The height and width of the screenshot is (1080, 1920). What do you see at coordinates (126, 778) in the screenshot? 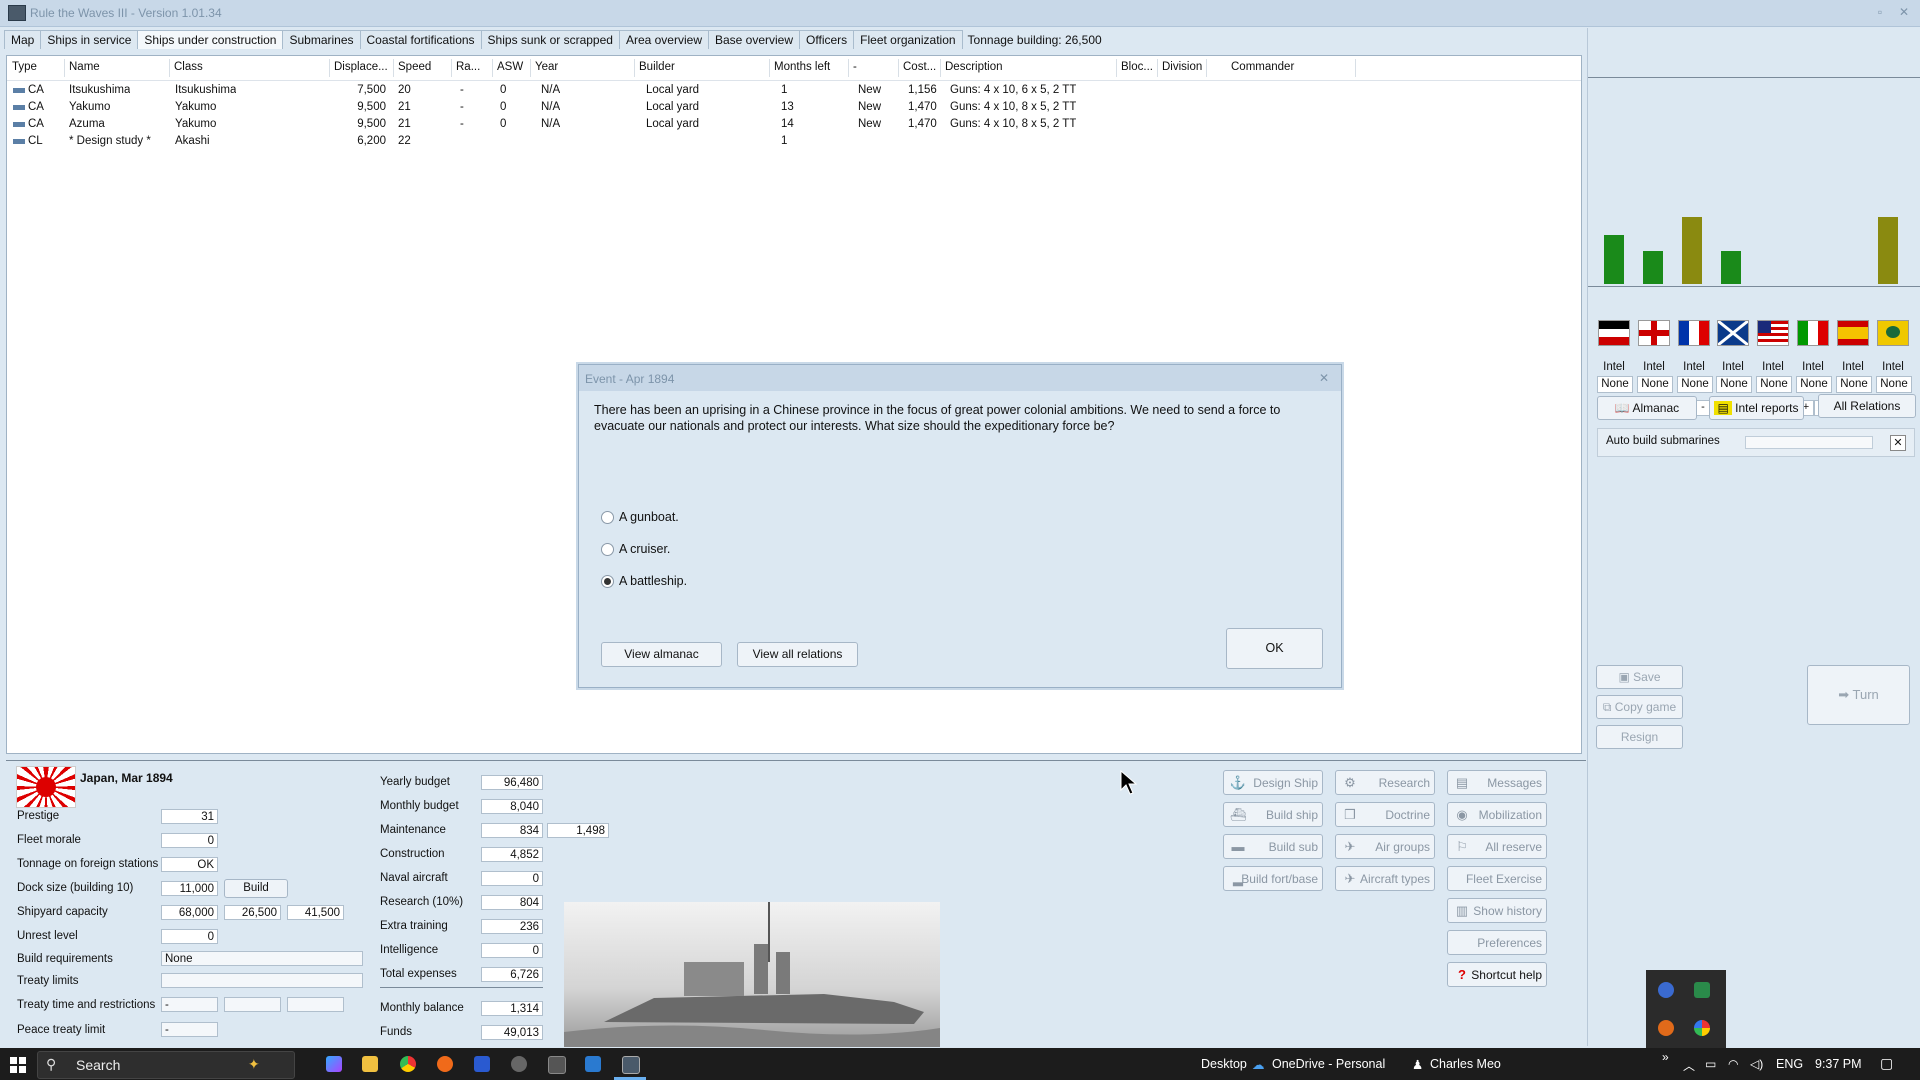
I see `country-title: Japan, Mar 1894` at bounding box center [126, 778].